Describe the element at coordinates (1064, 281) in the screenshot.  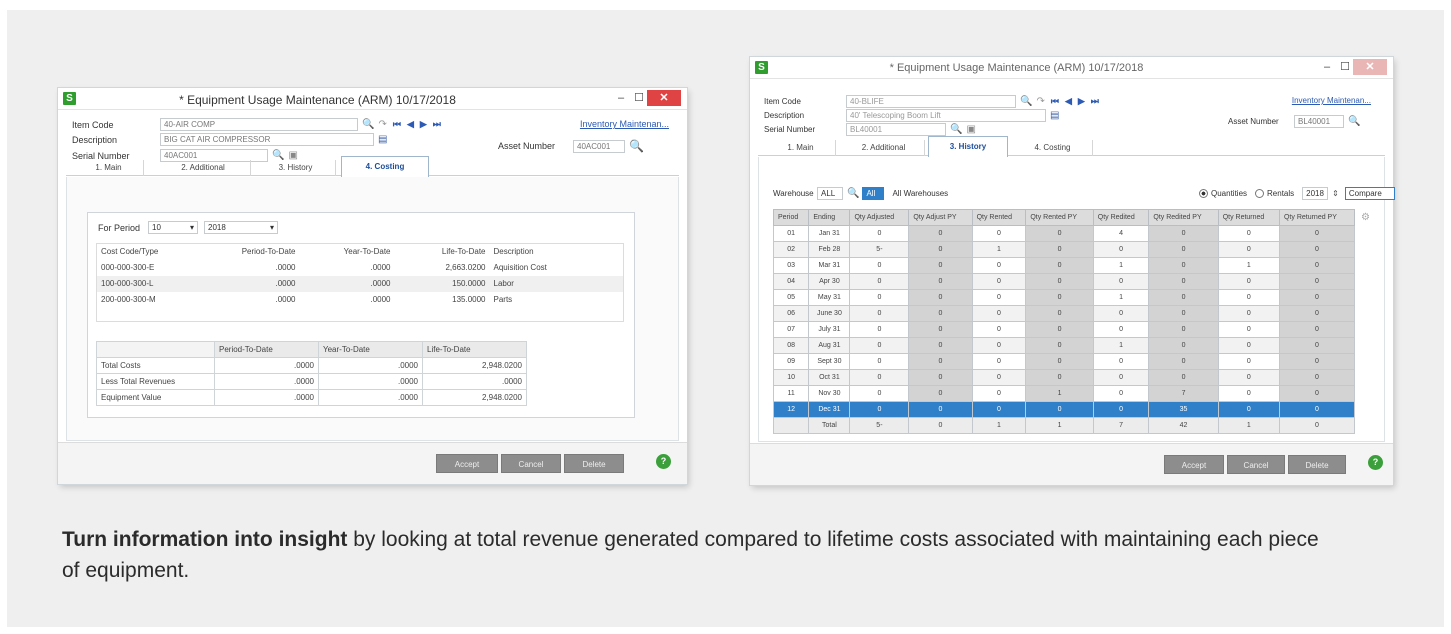
I see `table-row: 04 Apr 30 0 0 0 0 0 0 0 0` at that location.